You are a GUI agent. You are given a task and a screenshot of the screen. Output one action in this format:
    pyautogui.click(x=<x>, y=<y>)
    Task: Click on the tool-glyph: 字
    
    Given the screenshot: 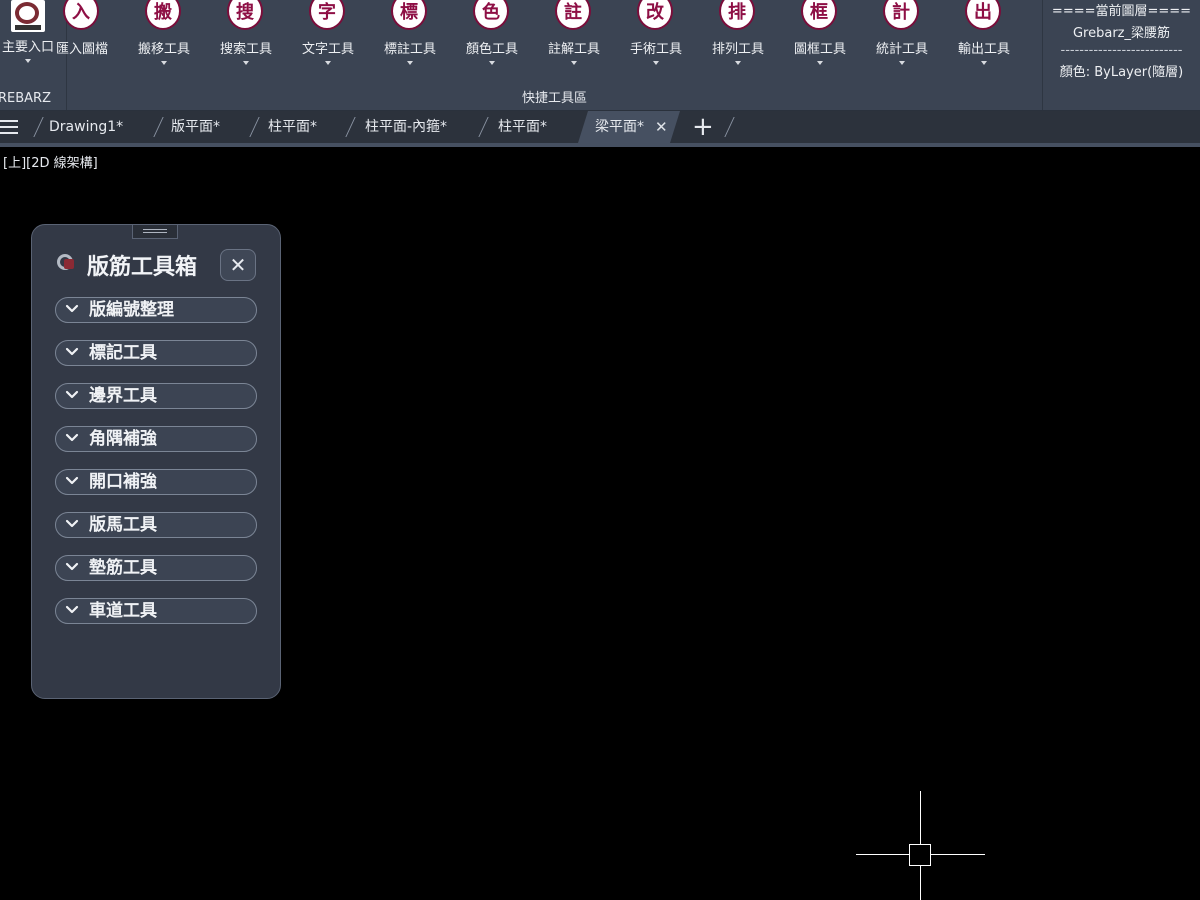 What is the action you would take?
    pyautogui.click(x=327, y=12)
    